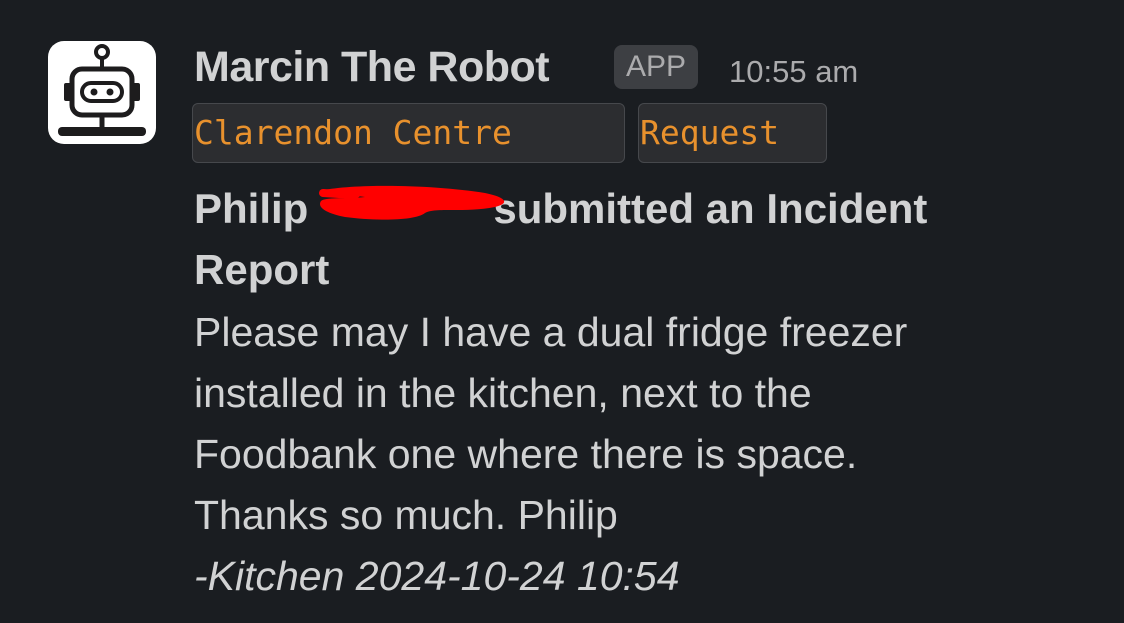  Describe the element at coordinates (372, 67) in the screenshot. I see `sender-name: Marcin The Robot` at that location.